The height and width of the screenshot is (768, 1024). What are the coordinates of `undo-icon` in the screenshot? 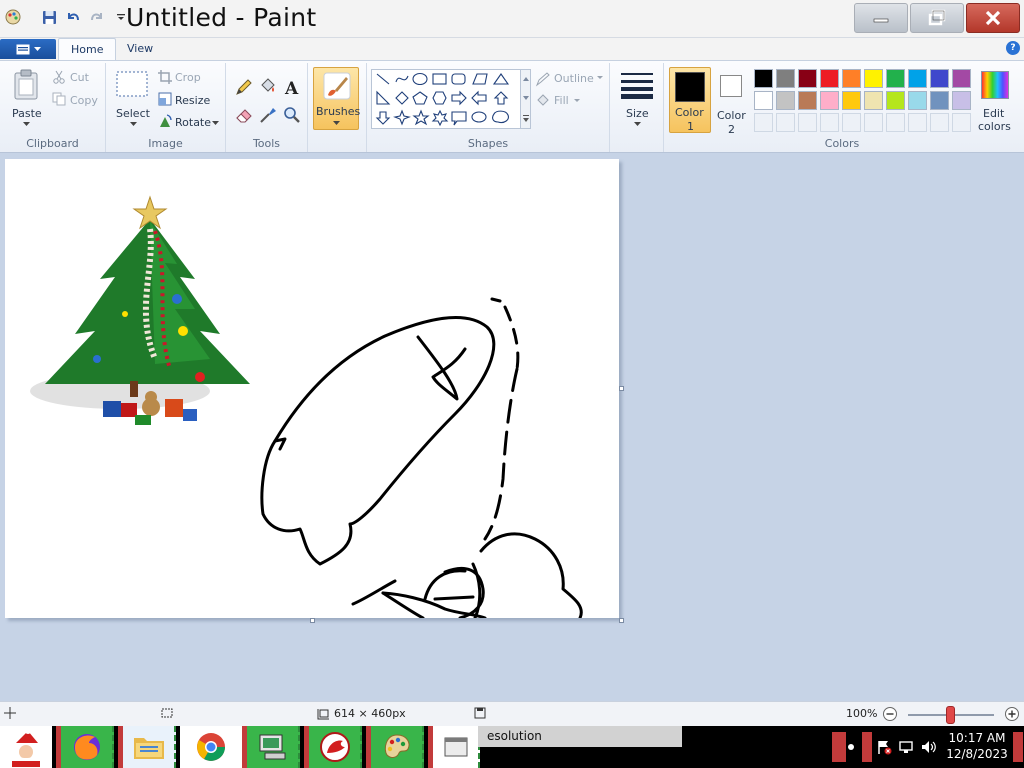 It's located at (73, 17).